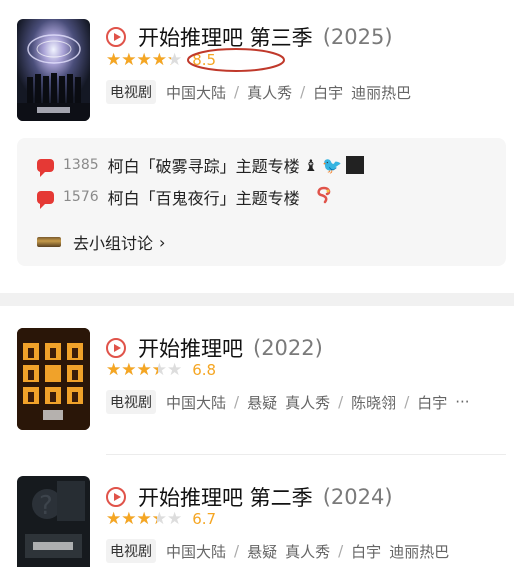  I want to click on group-post: 1385 柯白「破雾寻踪」主题专楼 ♝ 🐦, so click(200, 165).